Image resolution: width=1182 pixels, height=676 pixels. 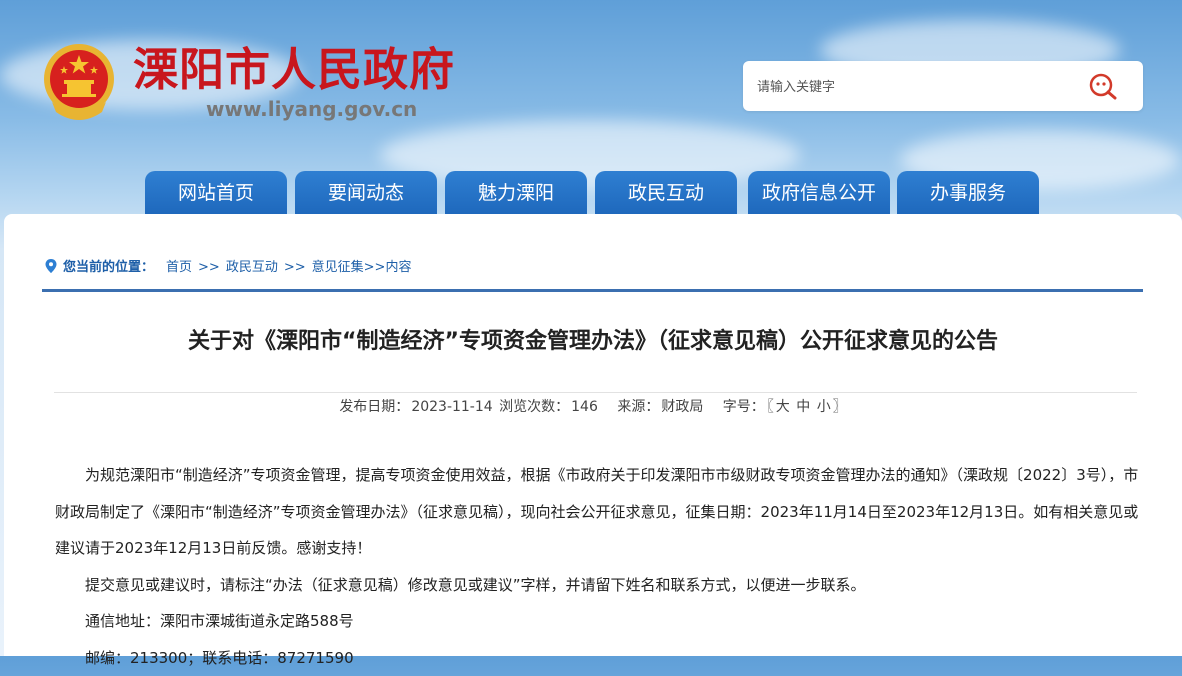 What do you see at coordinates (294, 70) in the screenshot?
I see `site-title: 溧阳市人民政府` at bounding box center [294, 70].